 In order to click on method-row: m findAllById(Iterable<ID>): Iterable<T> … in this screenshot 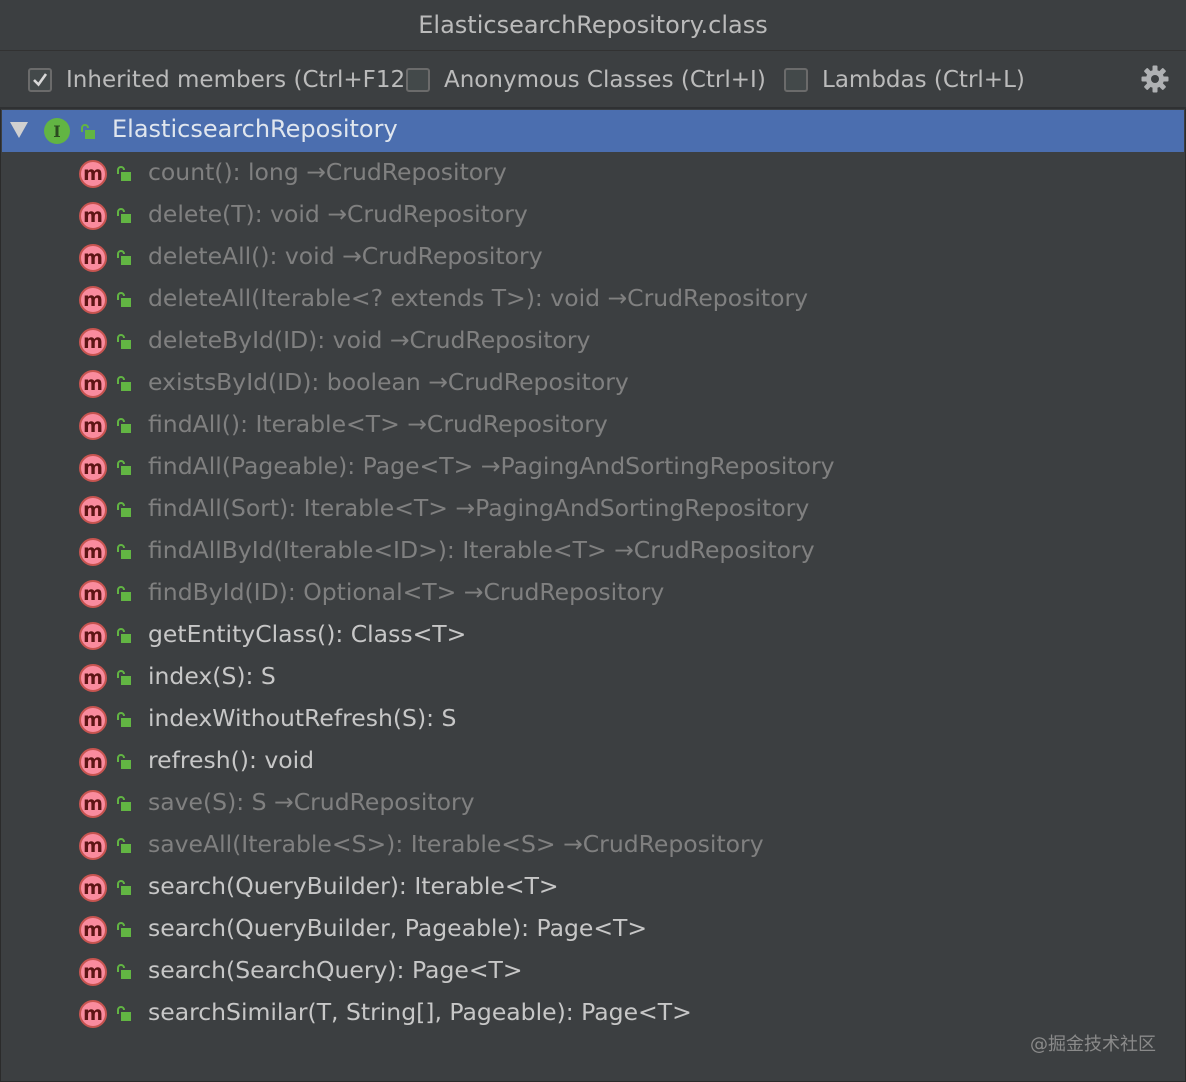, I will do `click(593, 551)`.